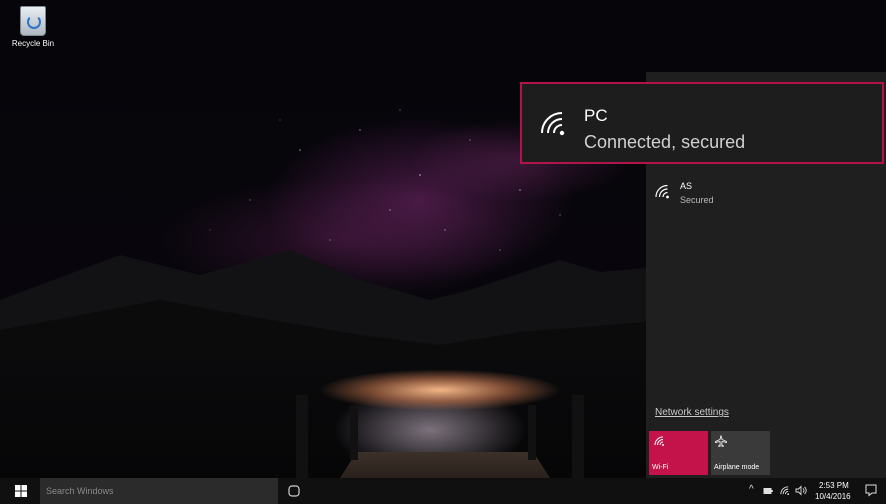 Image resolution: width=886 pixels, height=504 pixels. I want to click on recycle-bin-icon, so click(33, 21).